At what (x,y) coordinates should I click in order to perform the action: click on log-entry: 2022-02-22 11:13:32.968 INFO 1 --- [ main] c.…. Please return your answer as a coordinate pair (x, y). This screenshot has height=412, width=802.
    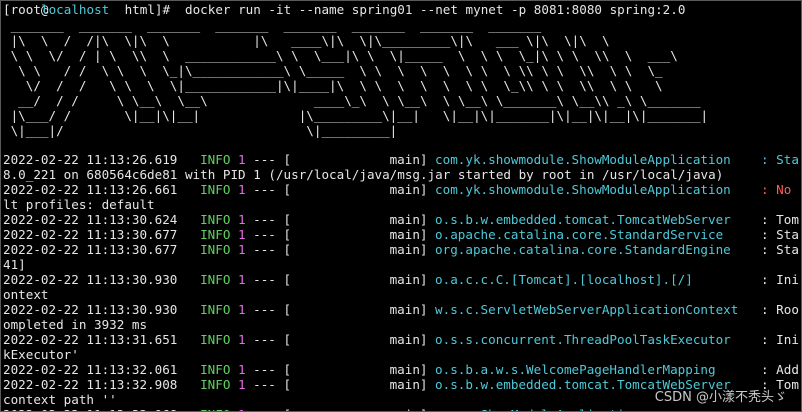
    Looking at the image, I should click on (402, 409).